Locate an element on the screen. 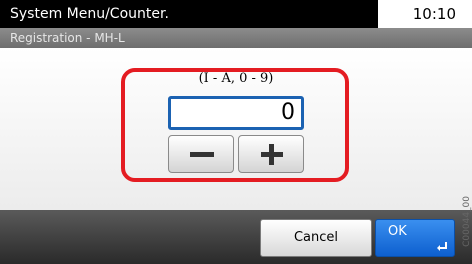 The image size is (472, 264). document-code: C00044_00 is located at coordinates (467, 221).